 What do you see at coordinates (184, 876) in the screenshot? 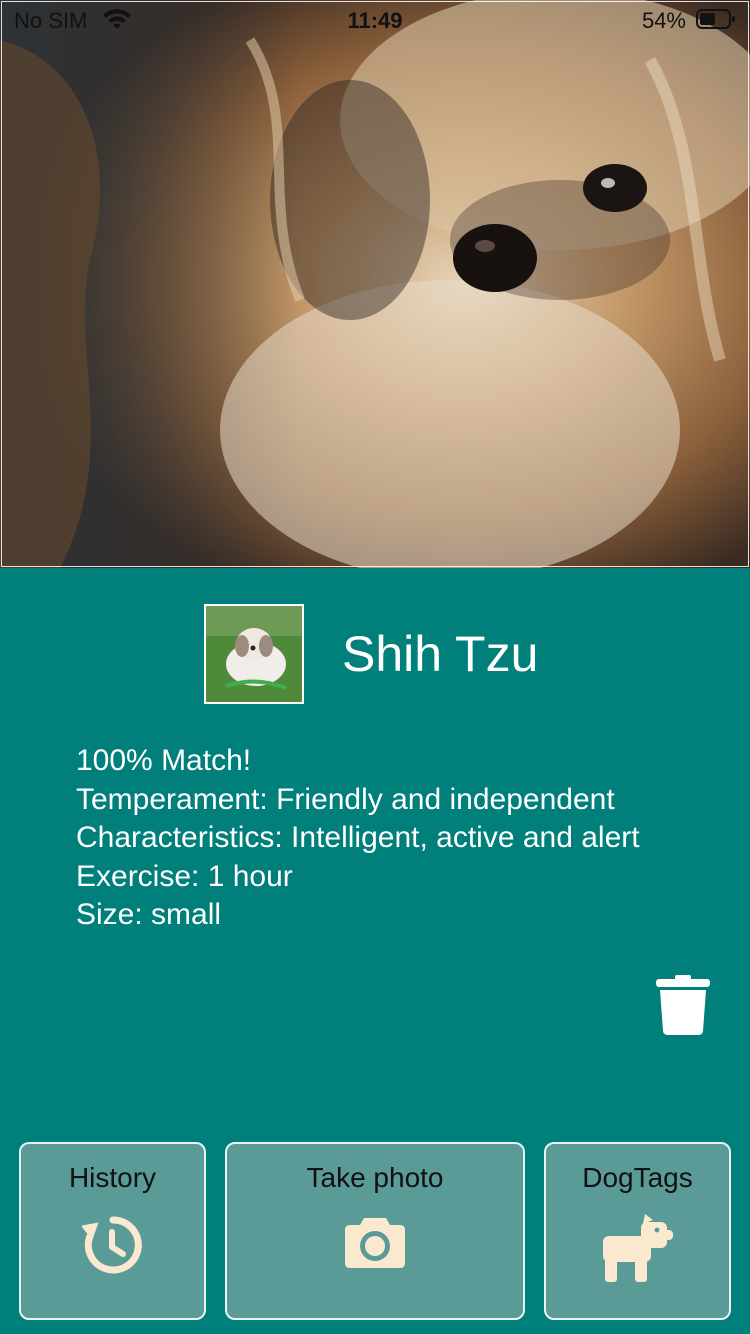
I see `exercise: Exercise: 1 hour` at bounding box center [184, 876].